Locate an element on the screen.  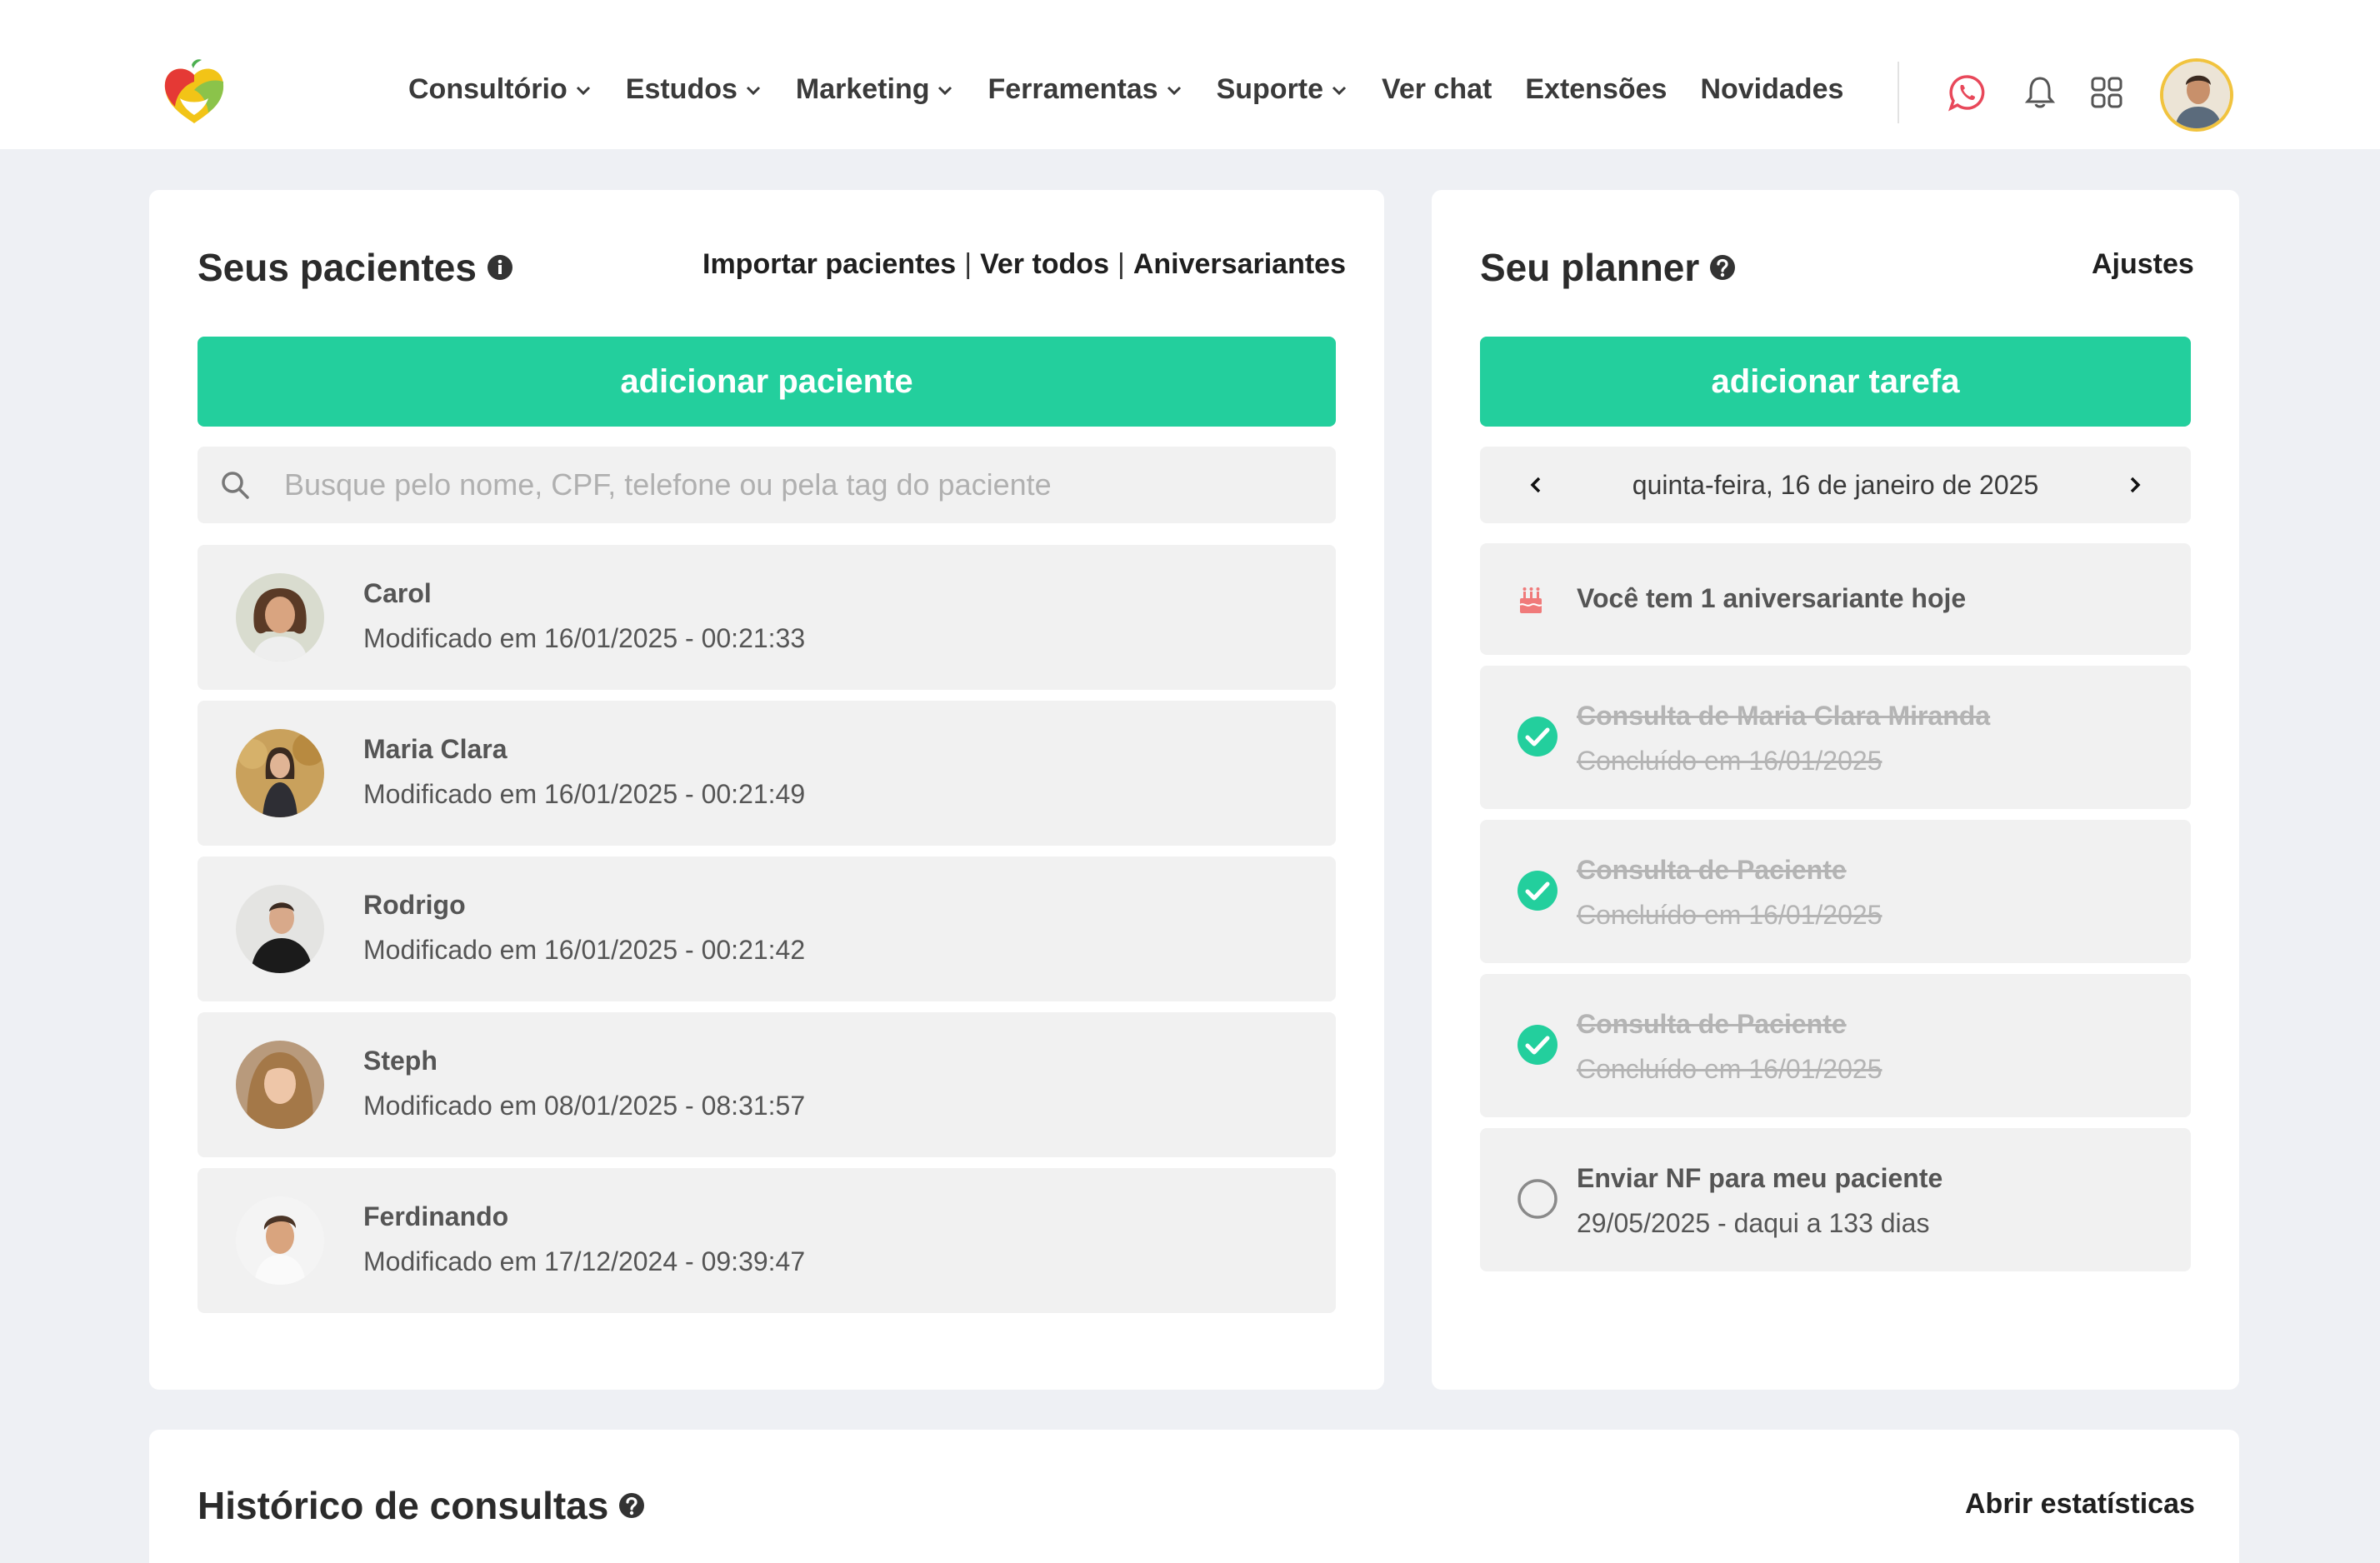
history-links: Abrir estatísticas is located at coordinates (2080, 1504).